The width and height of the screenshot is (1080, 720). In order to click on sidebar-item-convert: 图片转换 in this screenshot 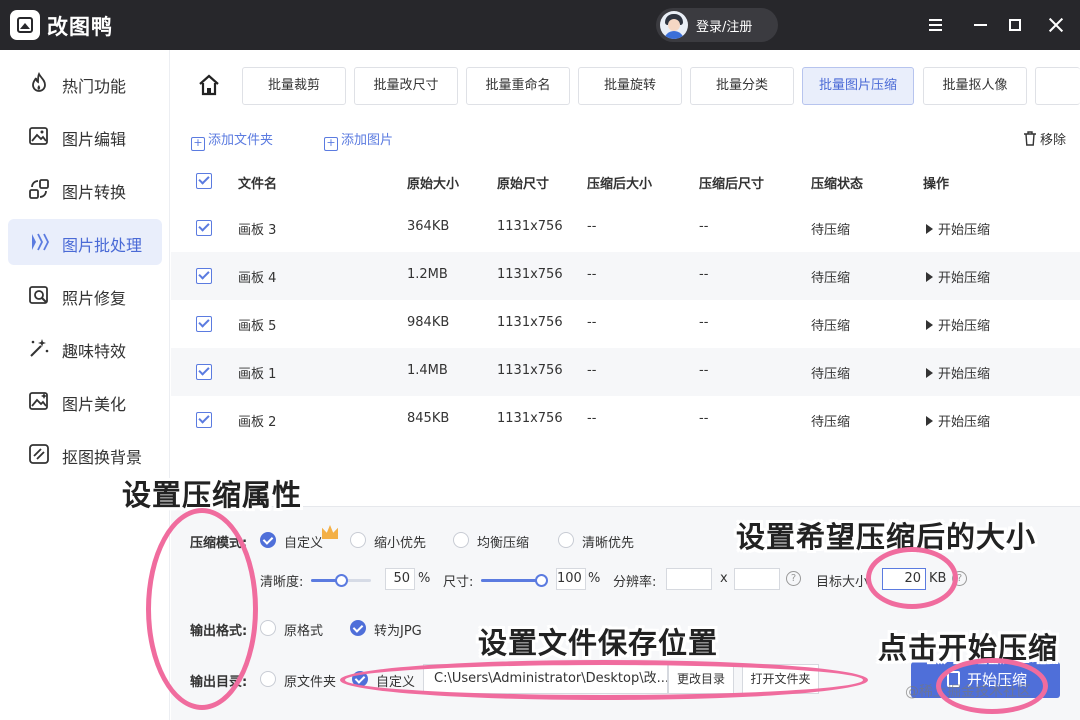, I will do `click(85, 189)`.